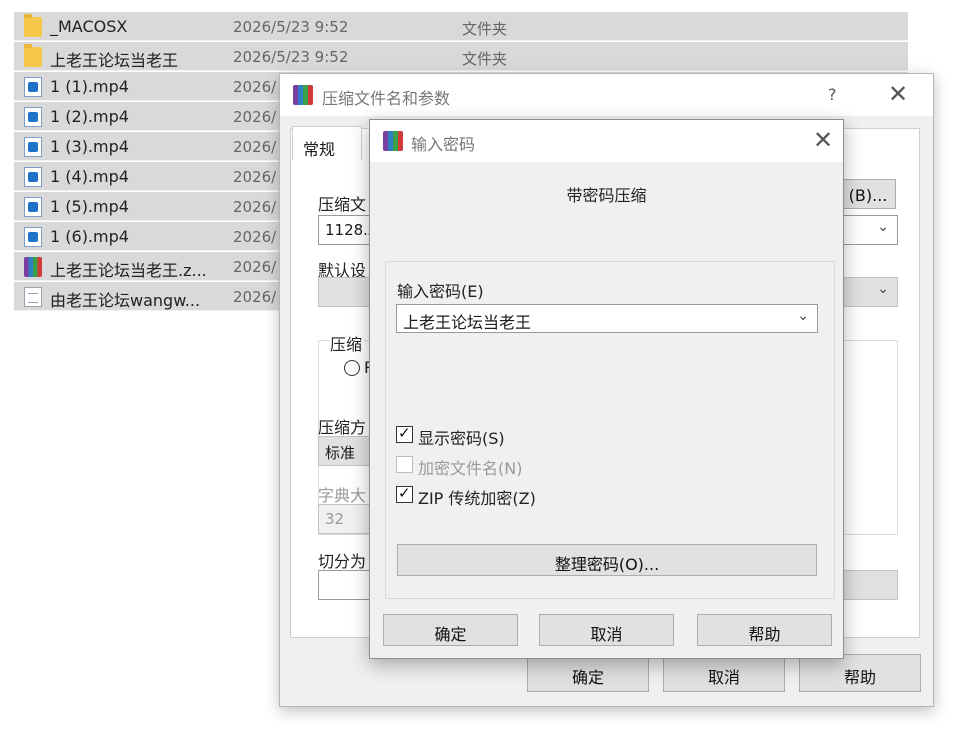 This screenshot has height=731, width=960. What do you see at coordinates (89, 86) in the screenshot?
I see `file-name: 1 (1).mp4` at bounding box center [89, 86].